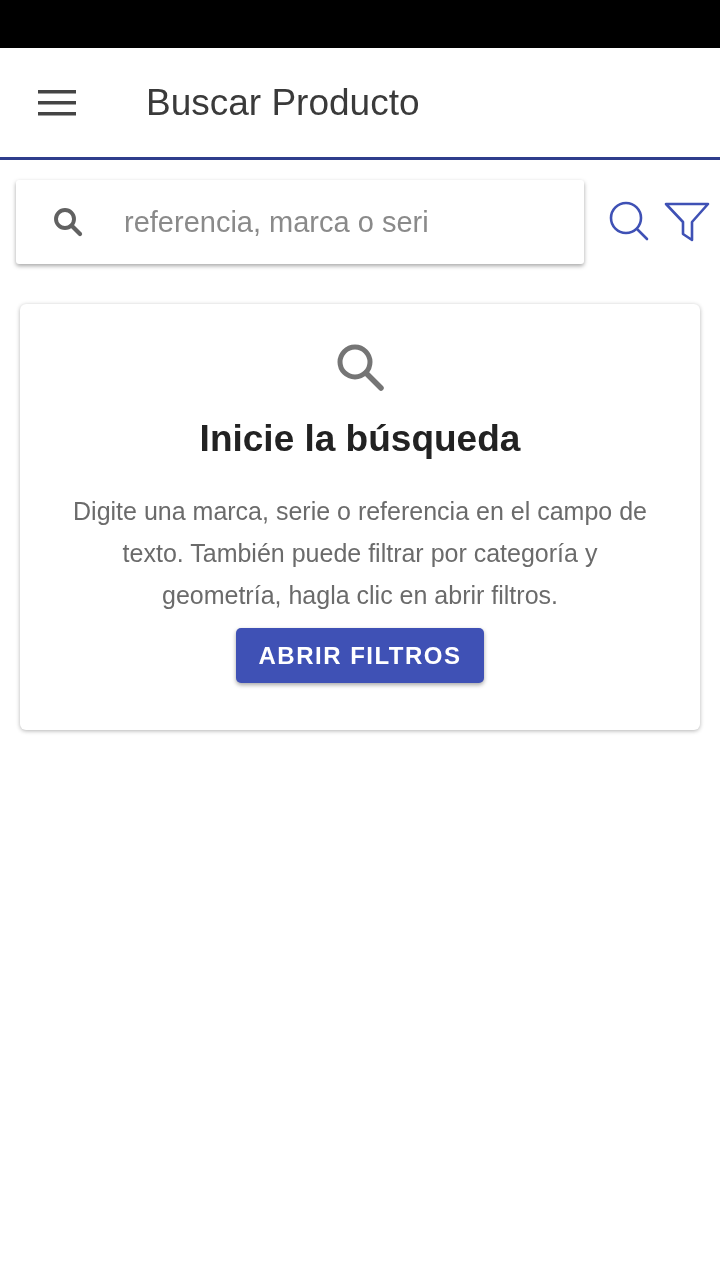  I want to click on empty-state-message: Digite una marca, serie o referencia en el campo de texto. También puede filtrar por categoría y geometría, hagla clic en abrir filtros., so click(360, 553).